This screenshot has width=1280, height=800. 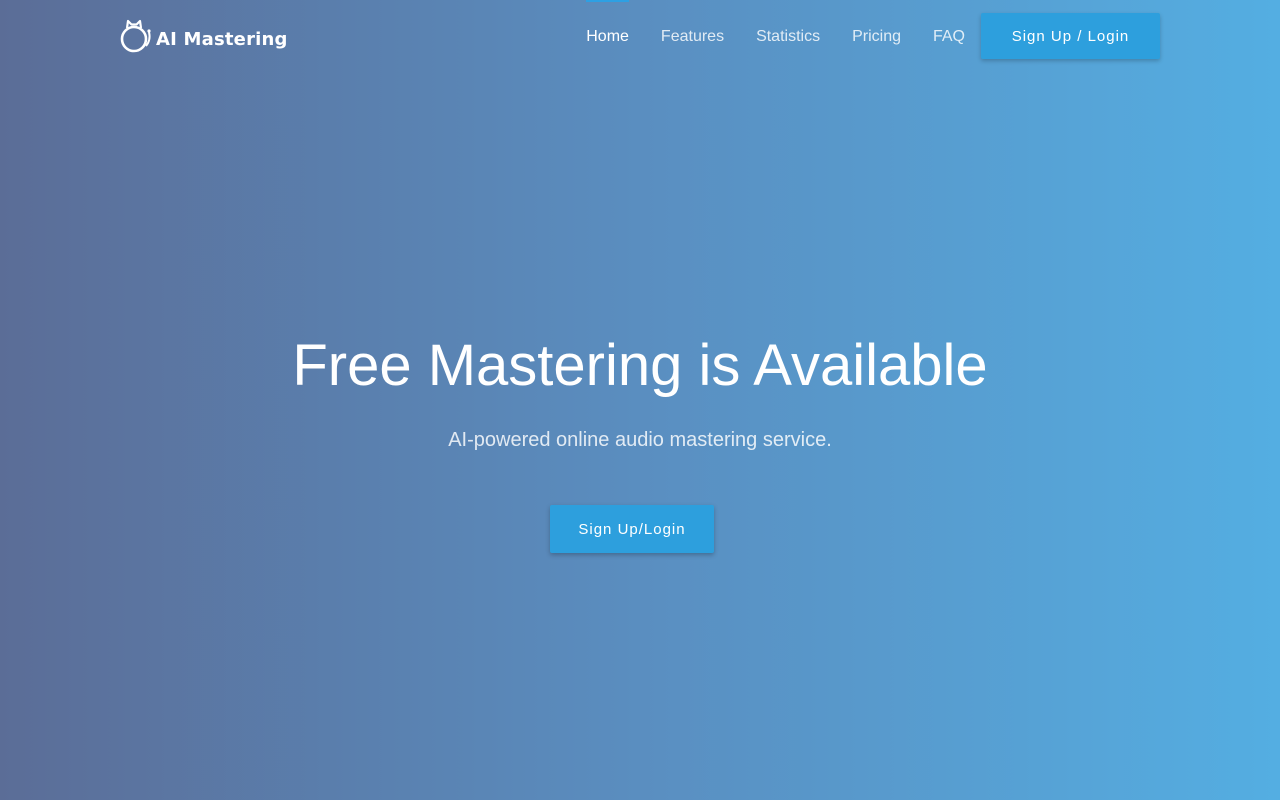 I want to click on brand-logo: AI Mastering, so click(x=204, y=36).